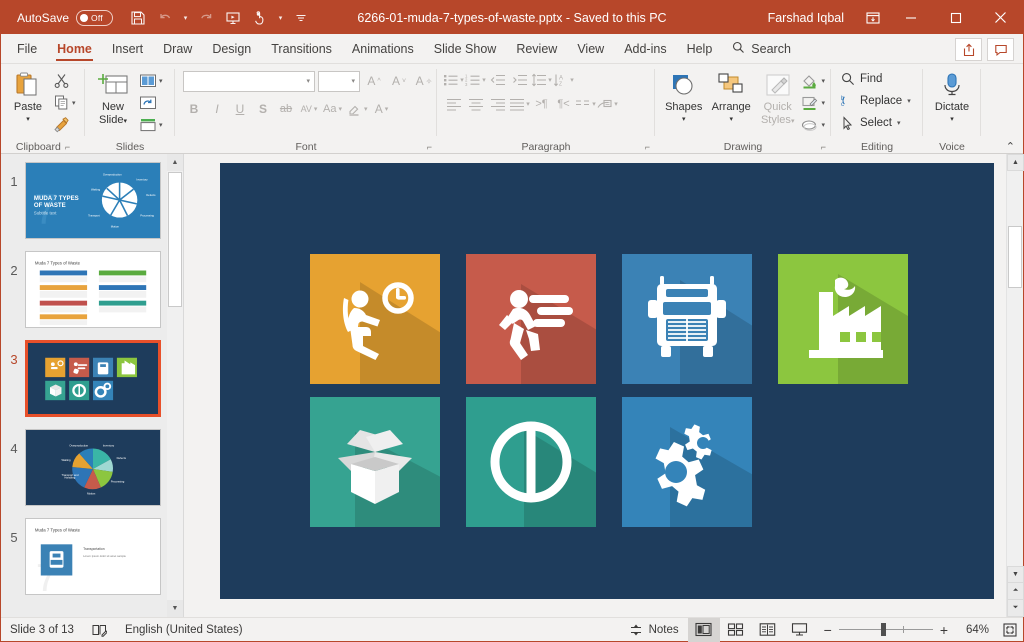 The image size is (1024, 642). Describe the element at coordinates (1000, 17) in the screenshot. I see `close-button` at that location.